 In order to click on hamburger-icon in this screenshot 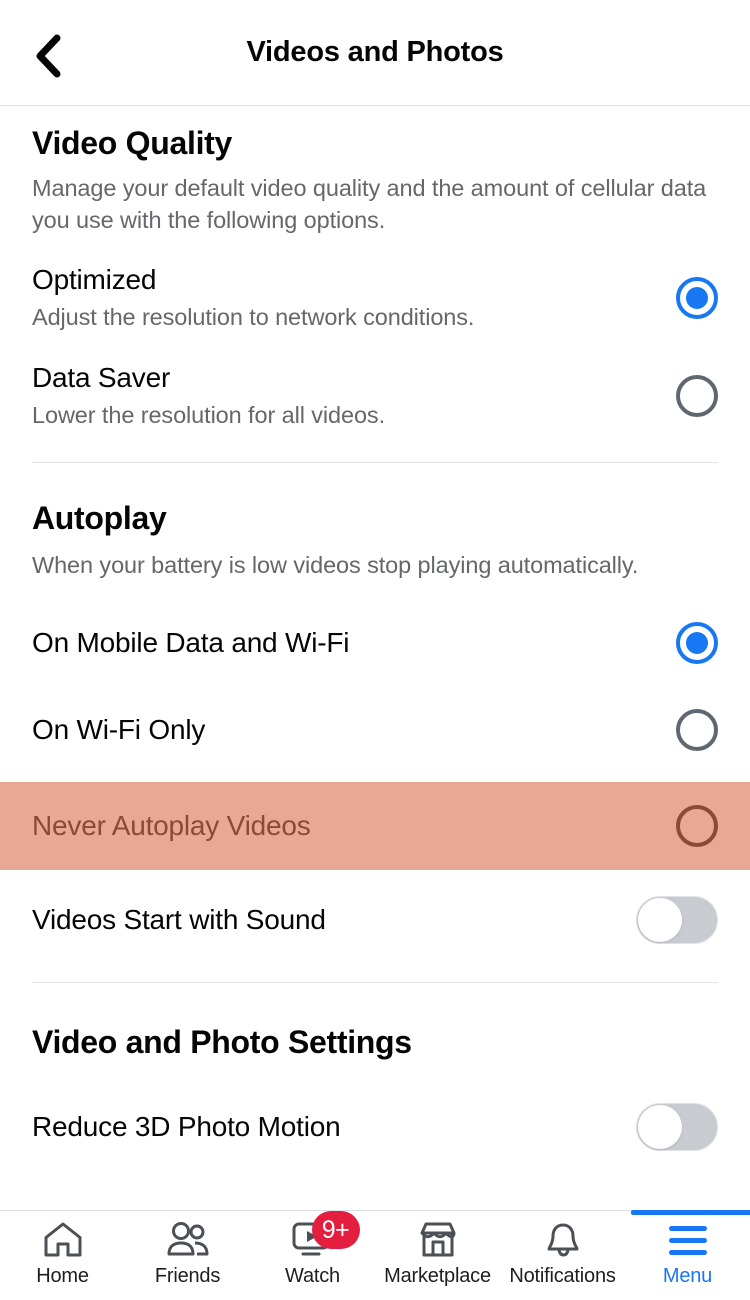, I will do `click(687, 1240)`.